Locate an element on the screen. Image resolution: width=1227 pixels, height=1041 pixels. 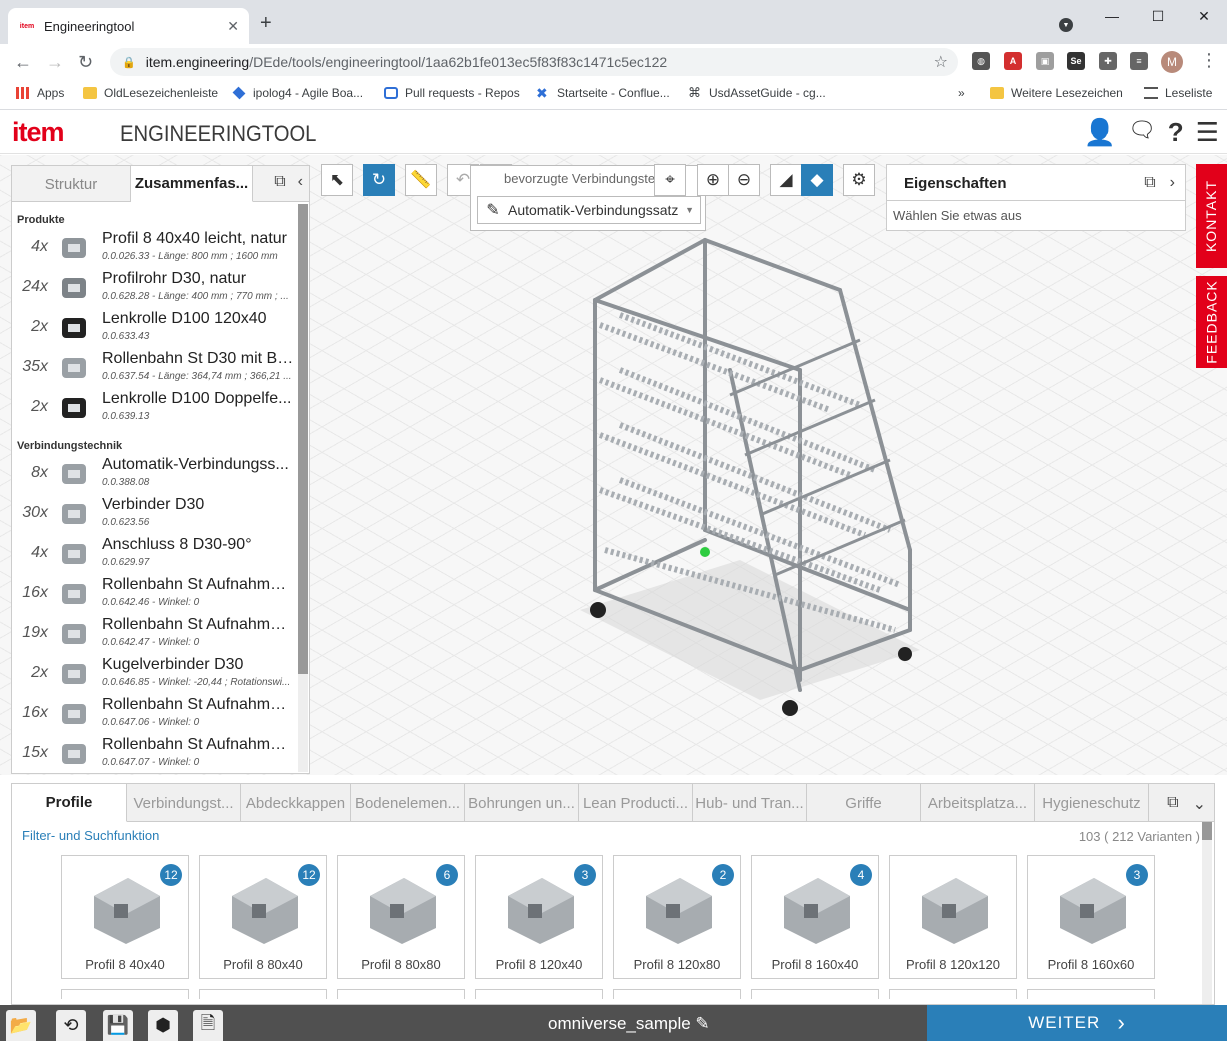
puzzle-icon: ✚ is located at coordinates (1108, 61).